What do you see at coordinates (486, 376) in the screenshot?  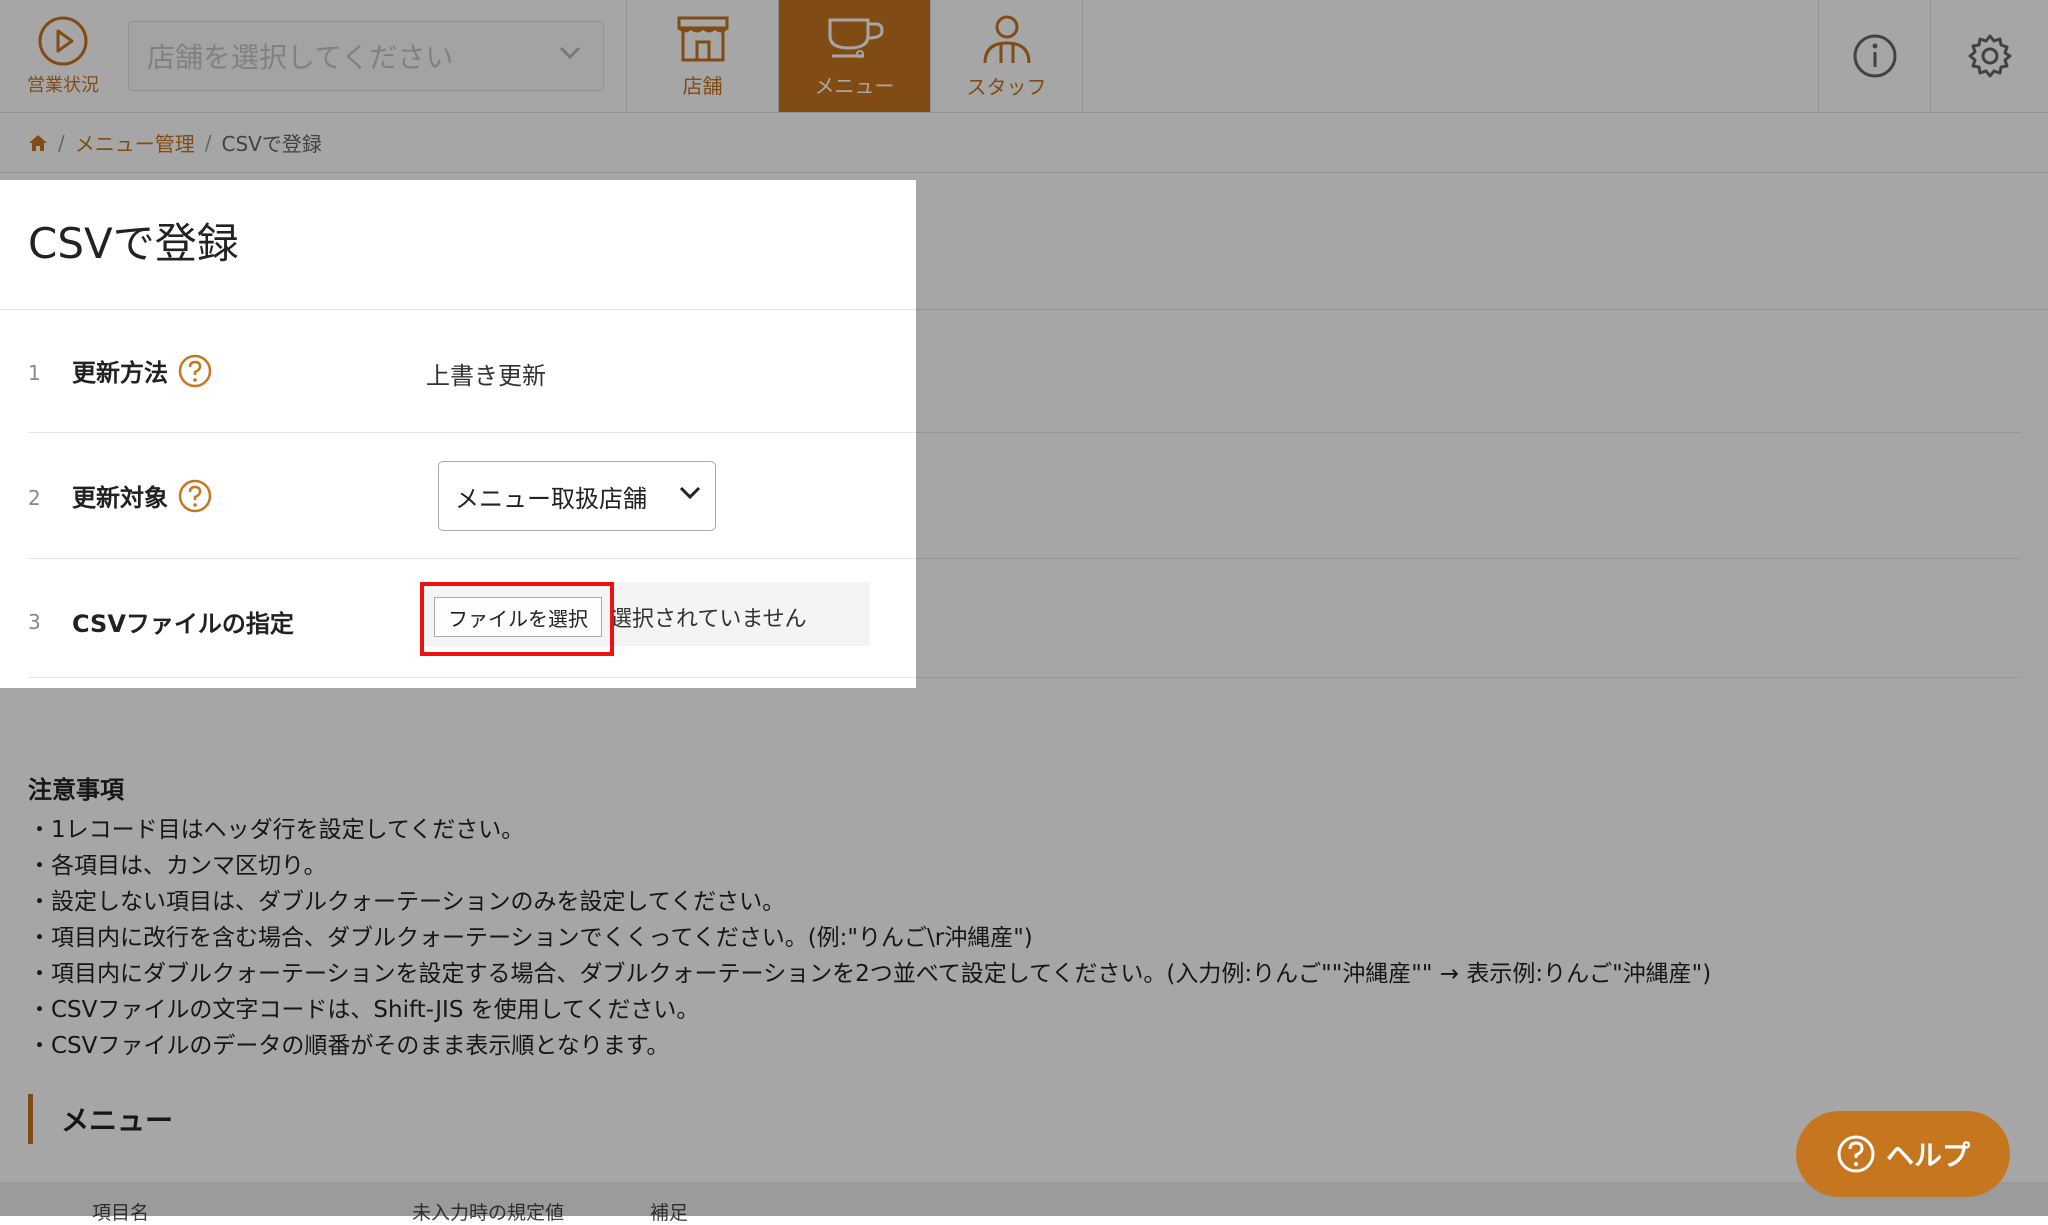 I see `update-method-value: 上書き更新` at bounding box center [486, 376].